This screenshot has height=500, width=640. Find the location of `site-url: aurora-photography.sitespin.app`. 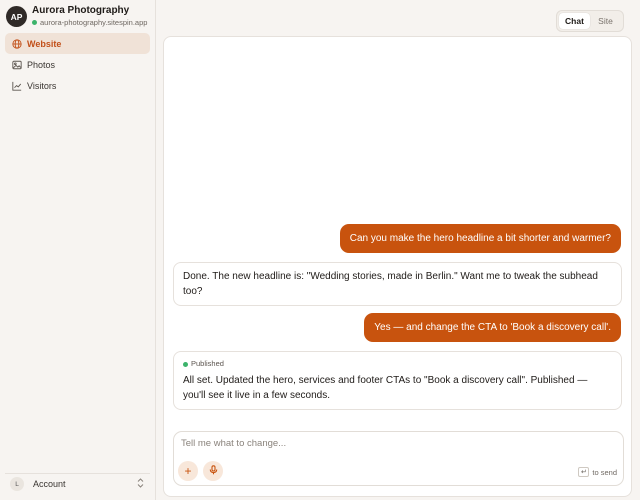

site-url: aurora-photography.sitespin.app is located at coordinates (94, 22).